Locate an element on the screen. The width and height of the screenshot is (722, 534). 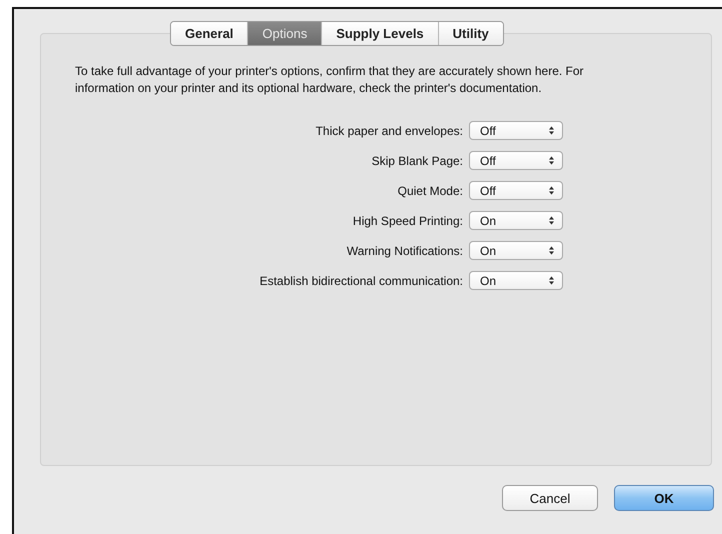
option-label: Warning Notifications: is located at coordinates (404, 251).